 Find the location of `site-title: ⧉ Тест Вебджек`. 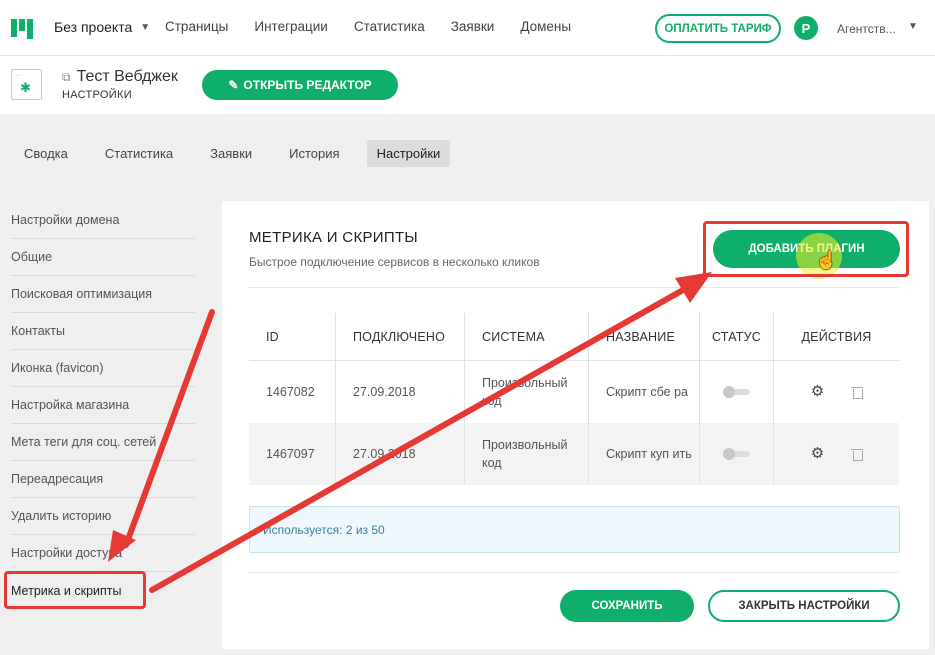

site-title: ⧉ Тест Вебджек is located at coordinates (120, 77).